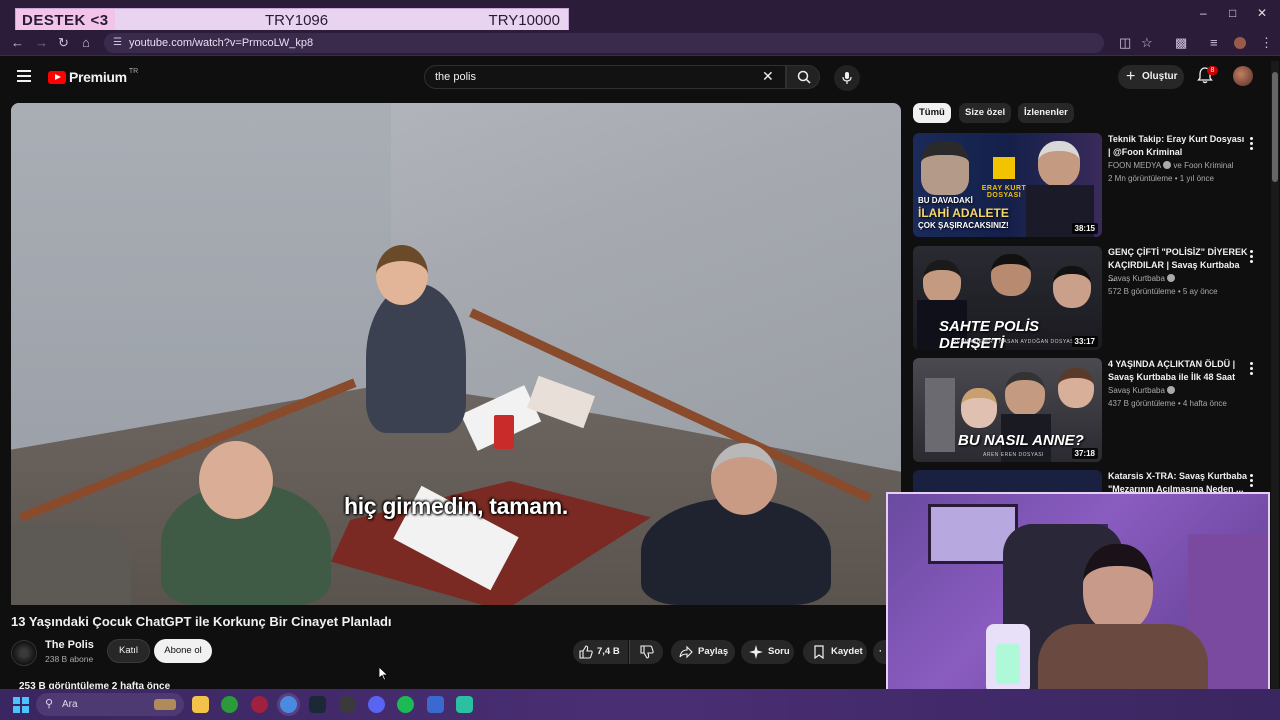  Describe the element at coordinates (1203, 13) in the screenshot. I see `minimize-icon: –` at that location.